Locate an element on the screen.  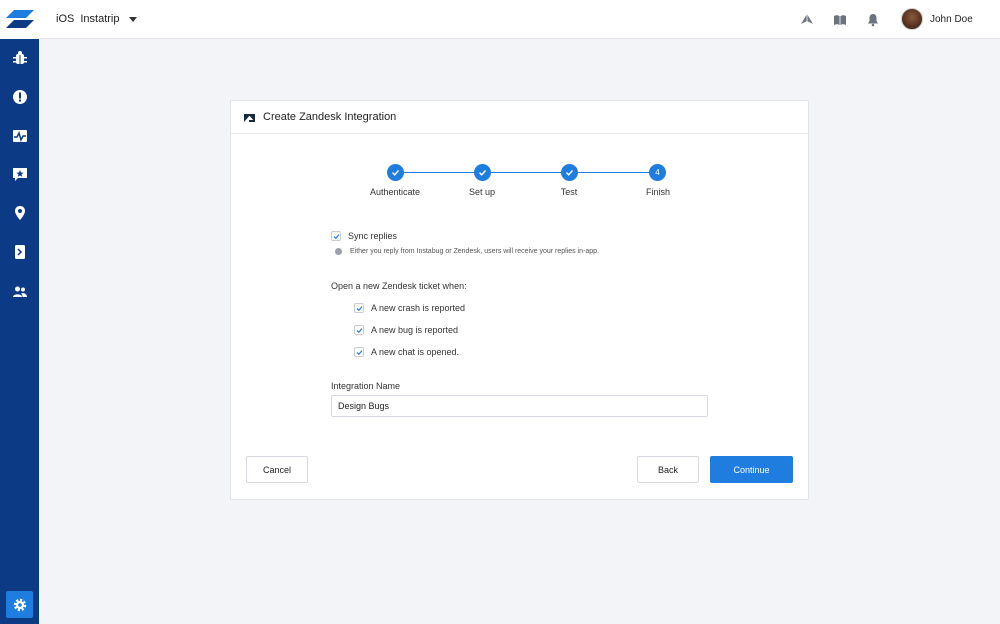
nav-users is located at coordinates (19, 292).